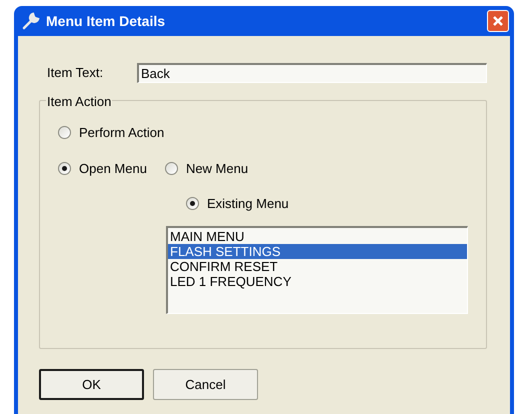  Describe the element at coordinates (75, 73) in the screenshot. I see `field-label: Item Text:` at that location.